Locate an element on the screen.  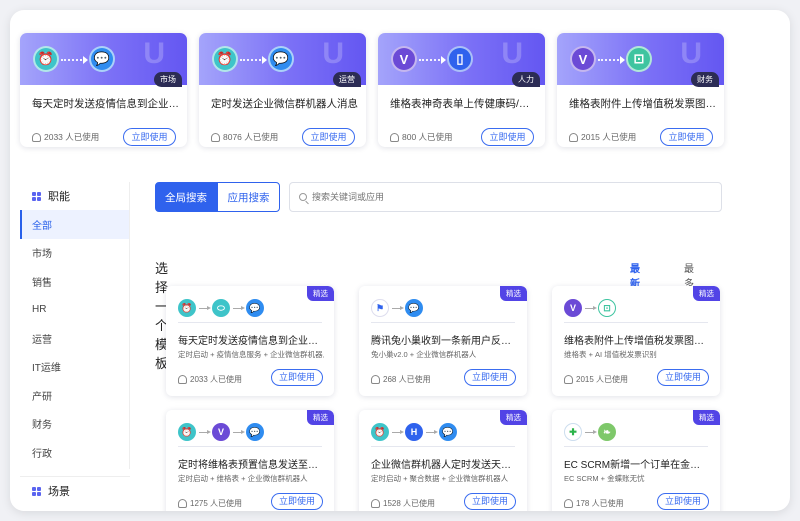
scene-header: 场景 is located at coordinates (75, 491).